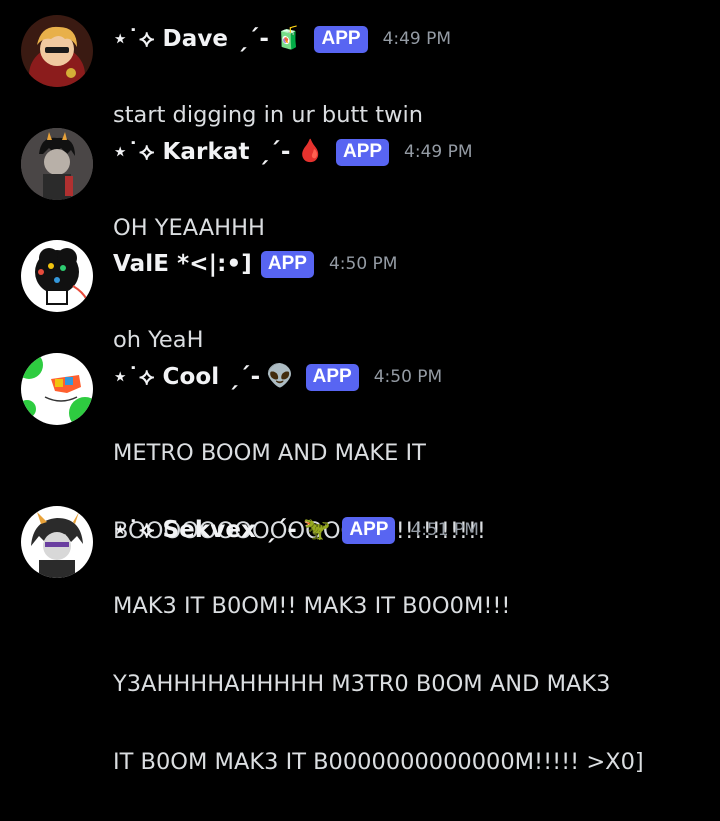  What do you see at coordinates (186, 377) in the screenshot?
I see `username: ⋆˙⟡ Cool ˏ´-` at bounding box center [186, 377].